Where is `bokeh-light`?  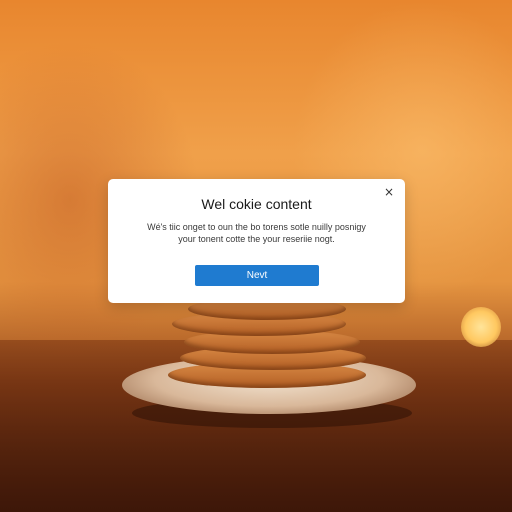
bokeh-light is located at coordinates (481, 327).